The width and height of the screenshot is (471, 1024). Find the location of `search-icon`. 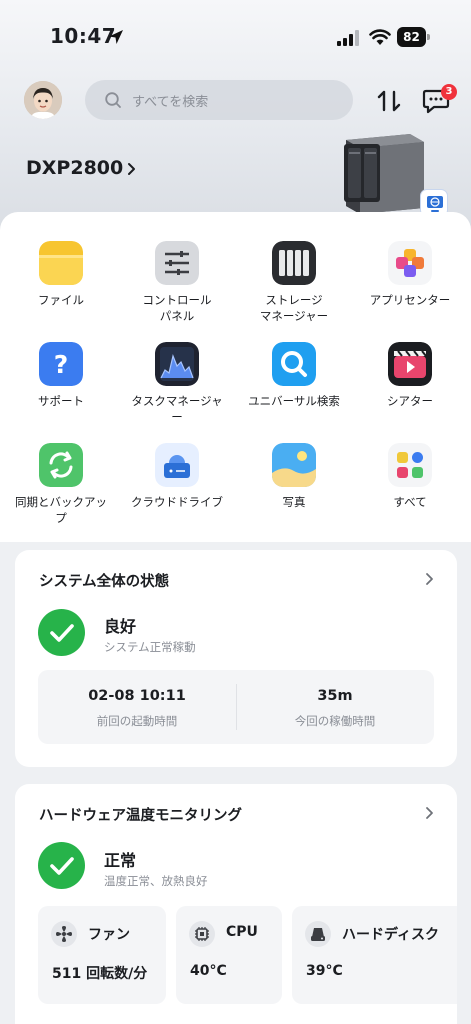

search-icon is located at coordinates (113, 100).